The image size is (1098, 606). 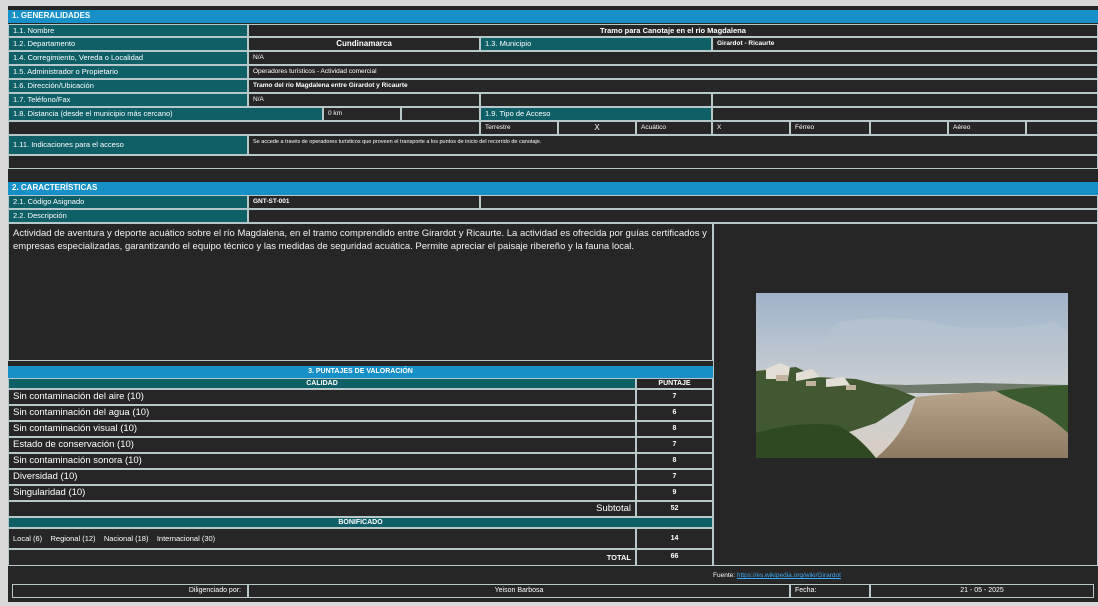 What do you see at coordinates (322, 397) in the screenshot?
I see `score-row-label: Sin contaminación del aire (10)` at bounding box center [322, 397].